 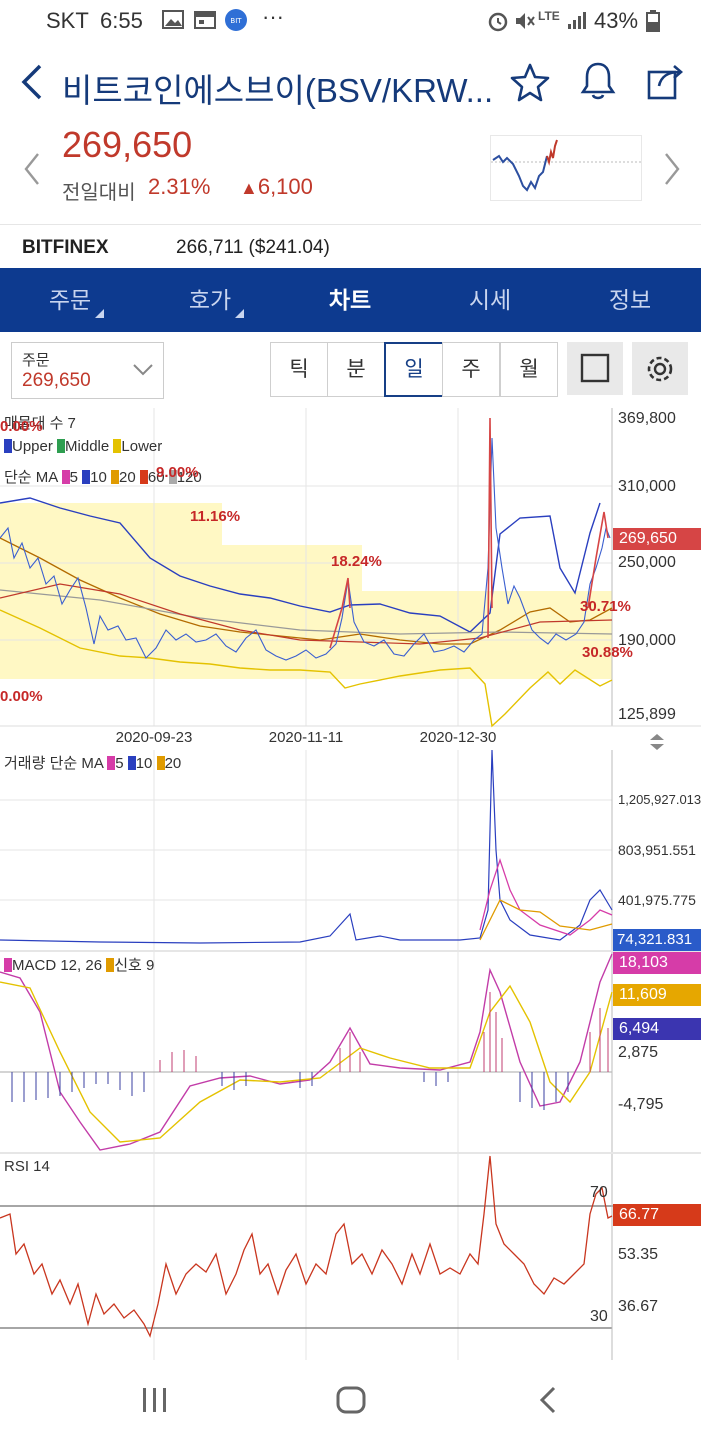 What do you see at coordinates (73, 477) in the screenshot?
I see `legend-ma5: 5` at bounding box center [73, 477].